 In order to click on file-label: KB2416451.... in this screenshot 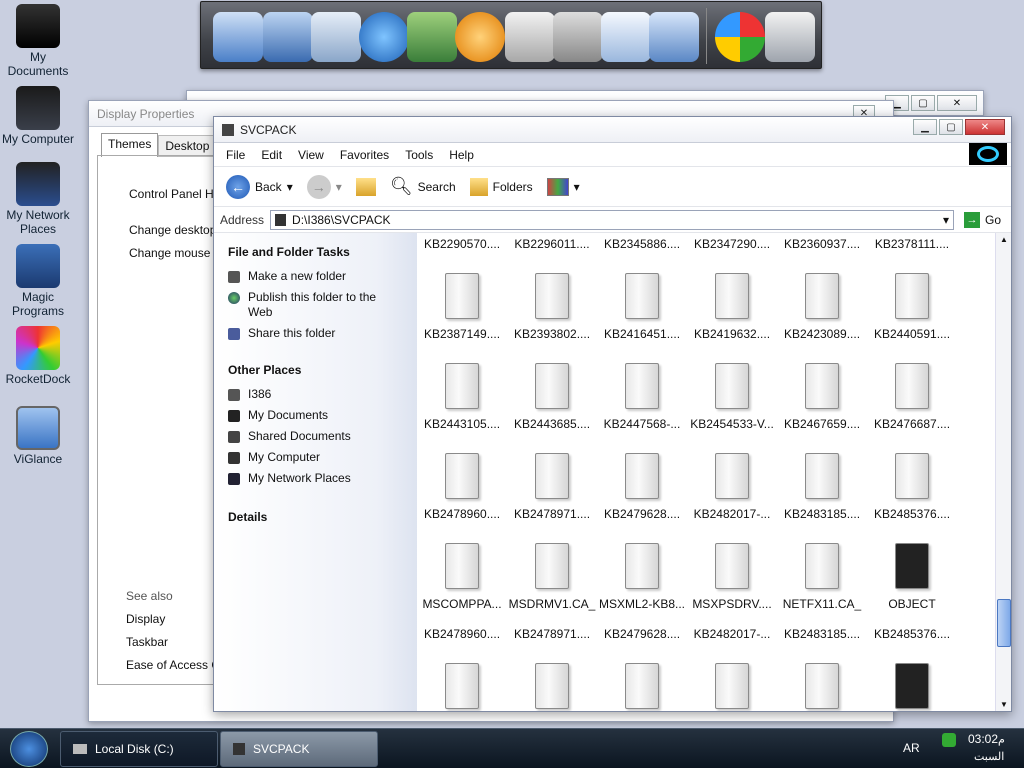, I will do `click(642, 334)`.